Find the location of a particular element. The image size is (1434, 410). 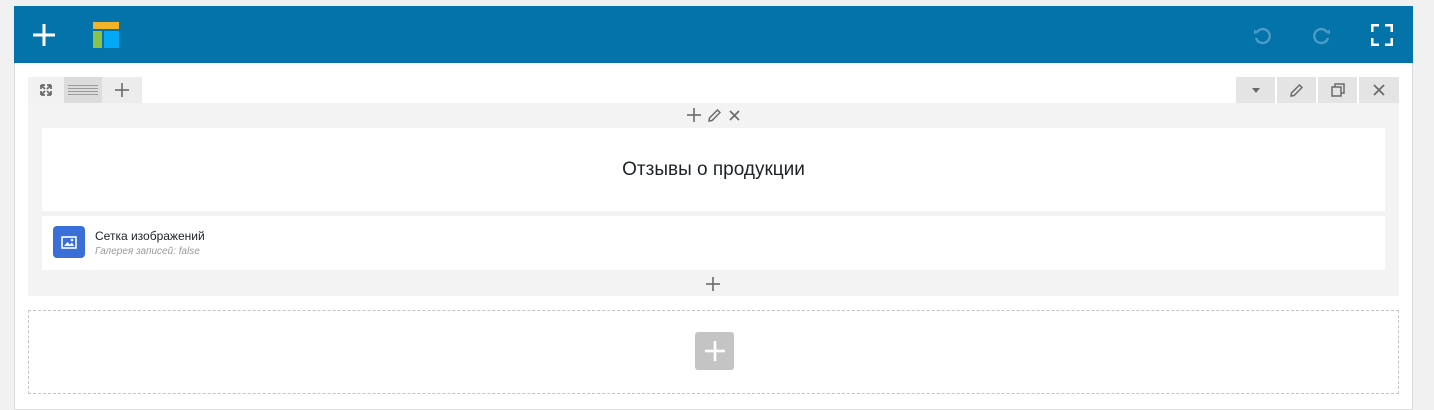

redo-button is located at coordinates (1322, 34).